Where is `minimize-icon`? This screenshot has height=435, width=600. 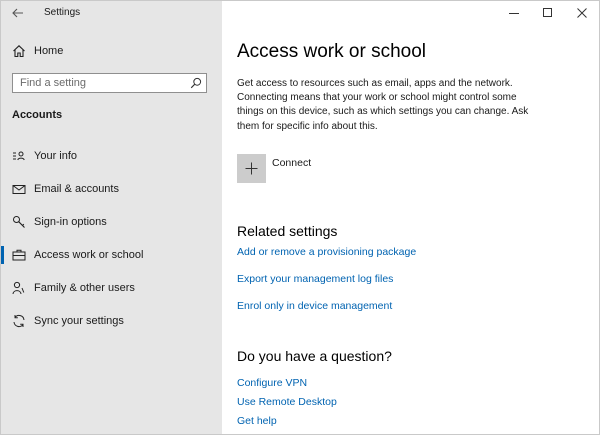
minimize-icon is located at coordinates (514, 13).